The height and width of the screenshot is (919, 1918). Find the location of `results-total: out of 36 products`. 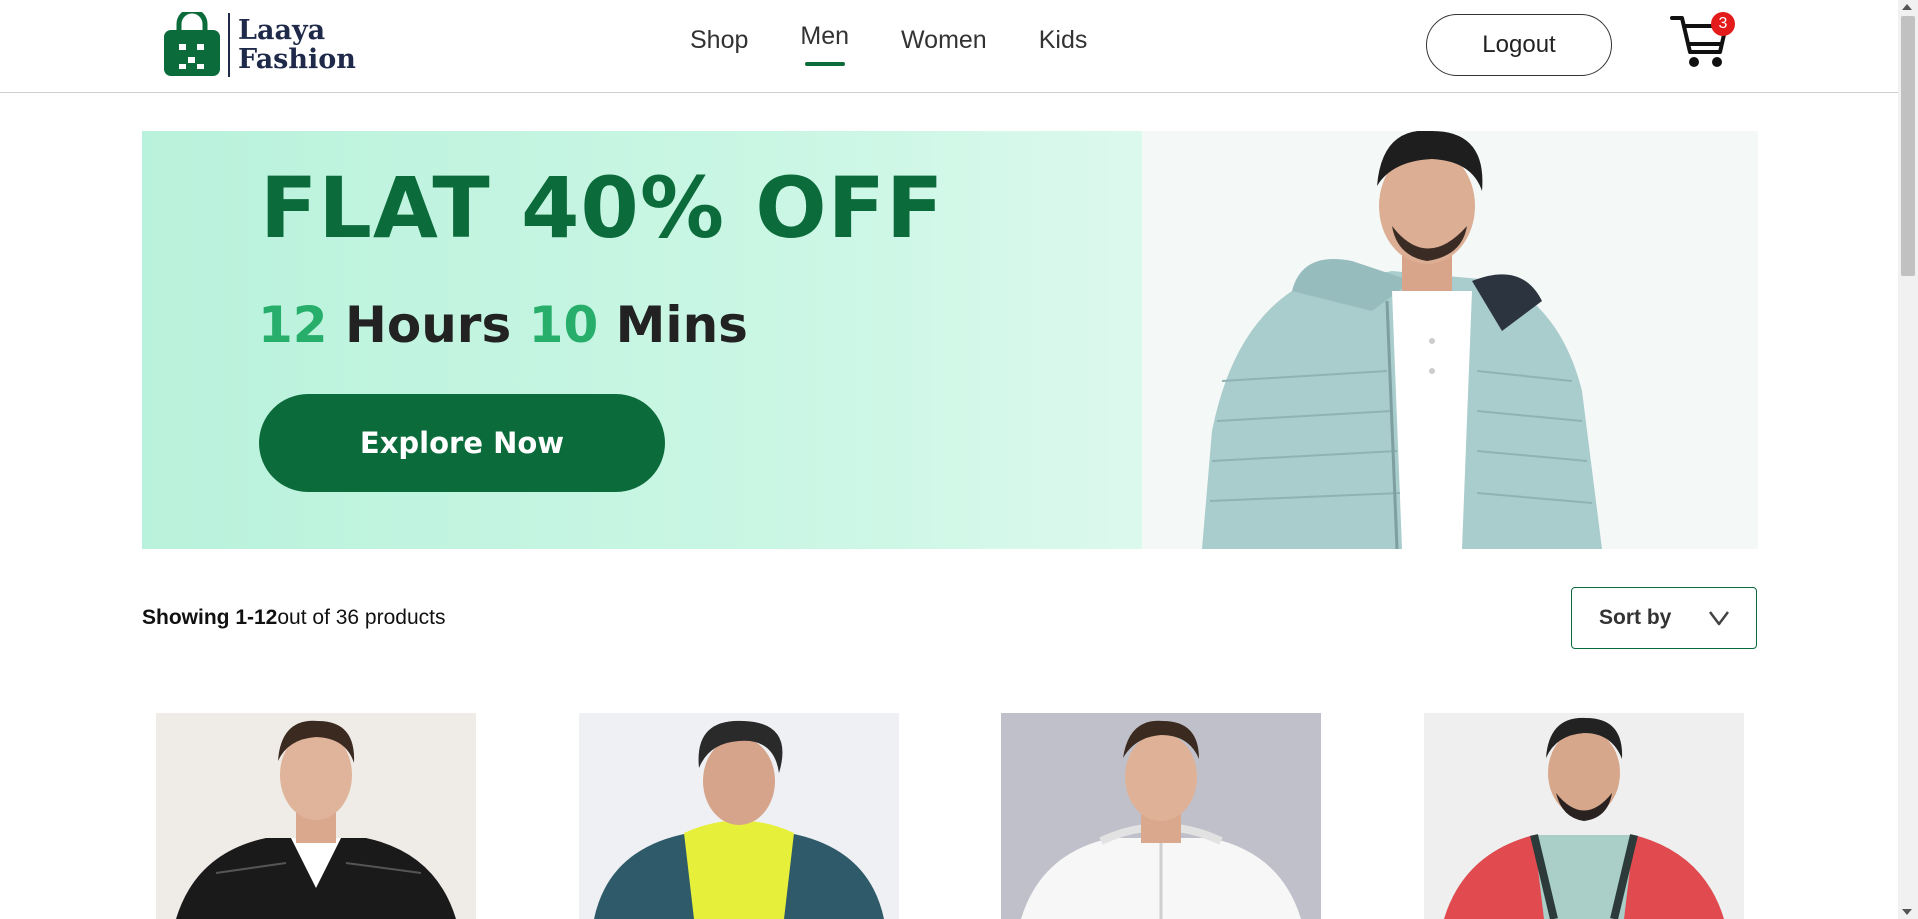

results-total: out of 36 products is located at coordinates (361, 617).